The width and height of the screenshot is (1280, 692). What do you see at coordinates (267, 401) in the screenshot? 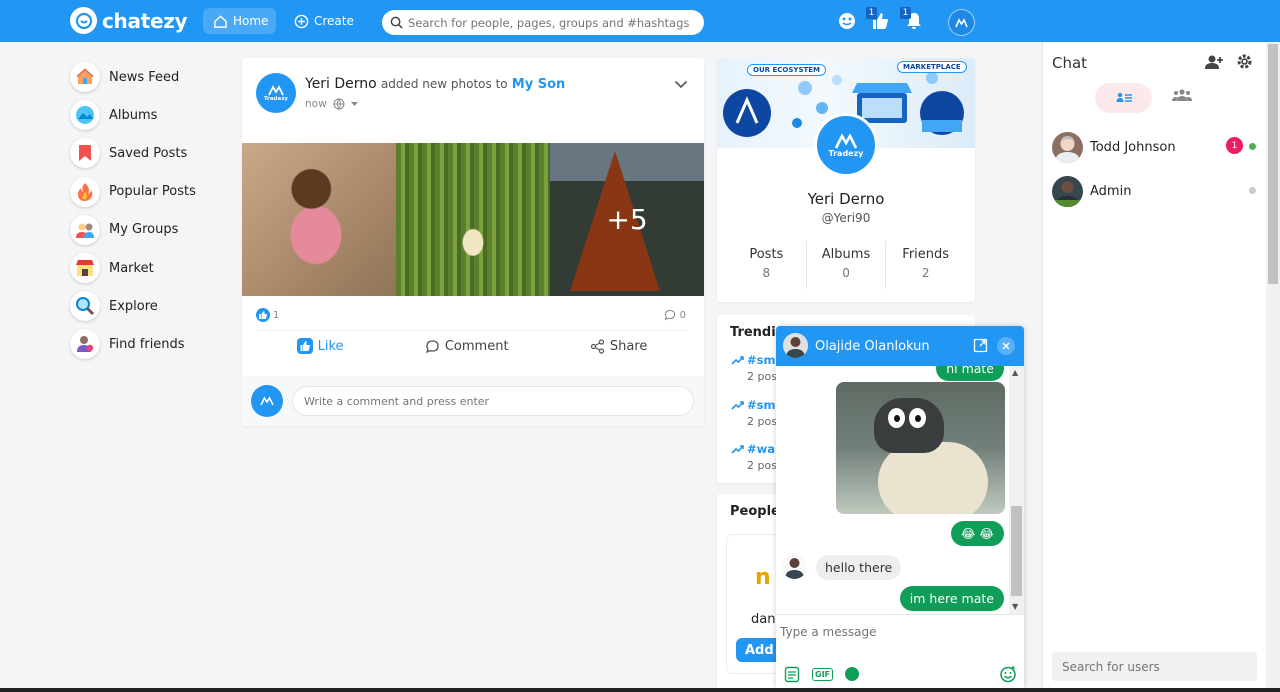
I see `tradezy-logo-icon` at bounding box center [267, 401].